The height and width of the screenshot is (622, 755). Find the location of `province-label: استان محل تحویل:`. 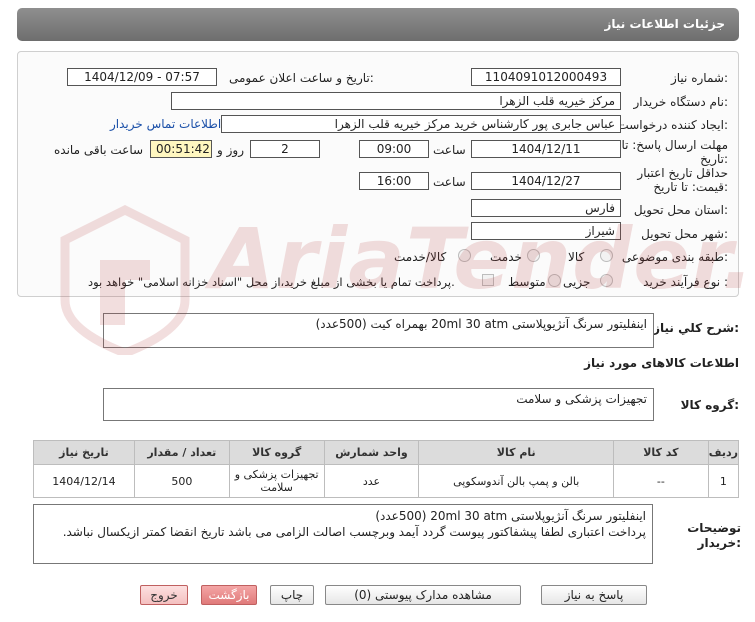

province-label: استان محل تحویل: is located at coordinates (680, 210).